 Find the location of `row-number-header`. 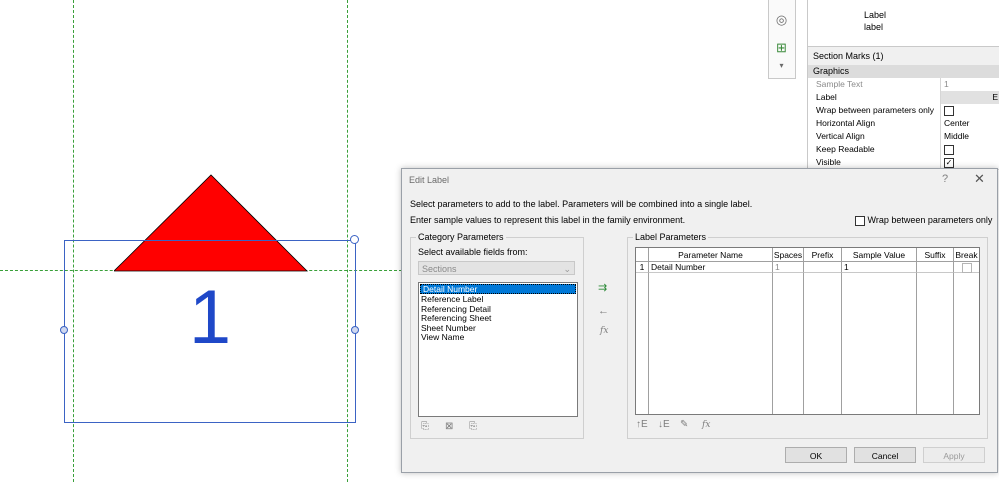

row-number-header is located at coordinates (642, 255).